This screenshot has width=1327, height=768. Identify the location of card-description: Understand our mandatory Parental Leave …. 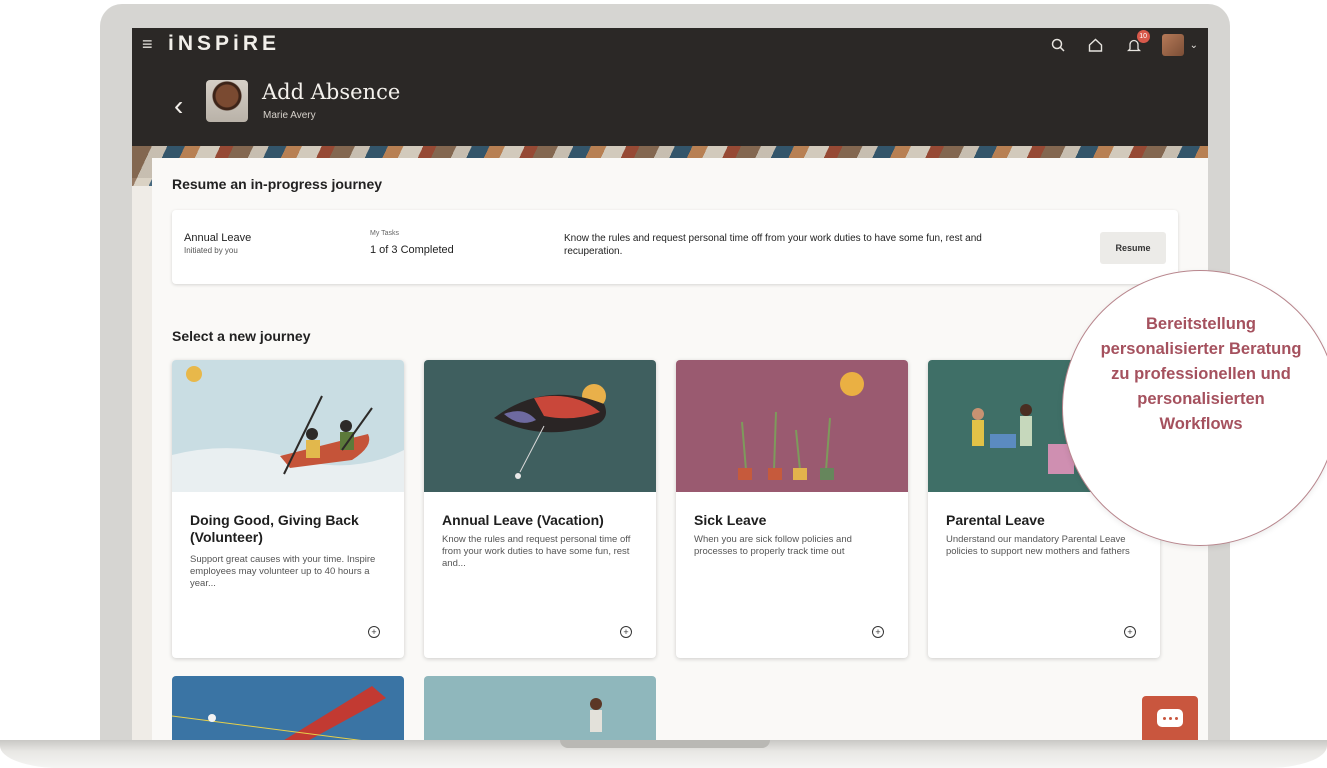
(1038, 545).